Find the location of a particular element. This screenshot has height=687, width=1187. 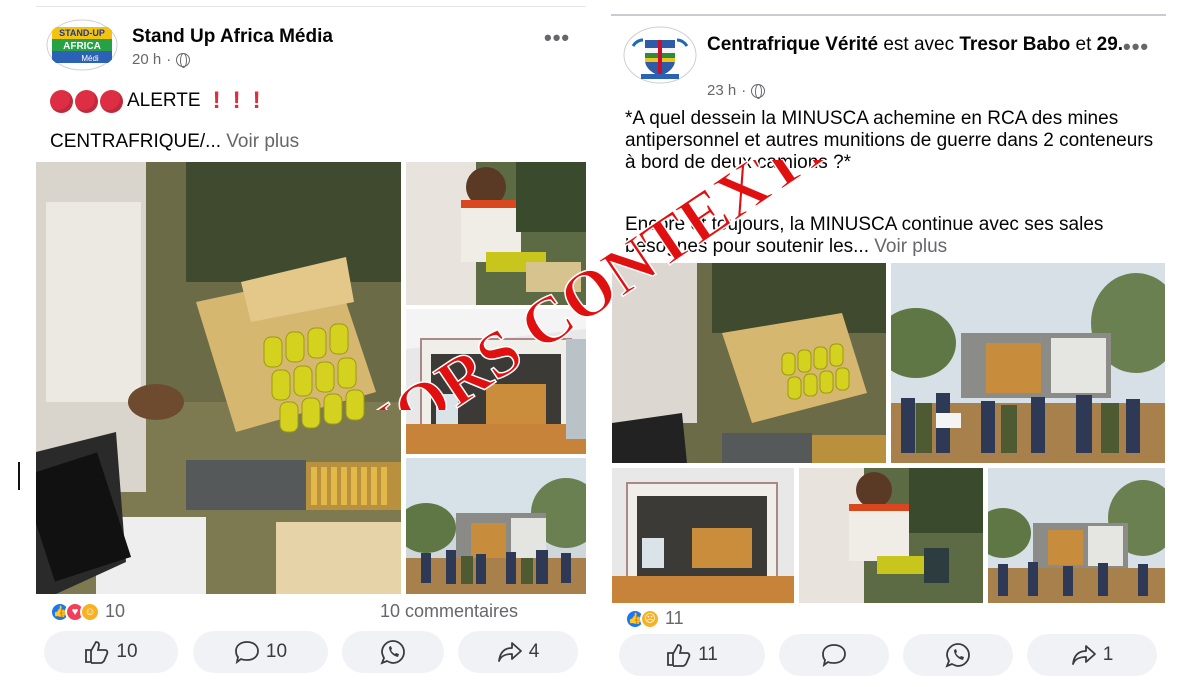

avatar-text-top: STAND-UP is located at coordinates (82, 33).